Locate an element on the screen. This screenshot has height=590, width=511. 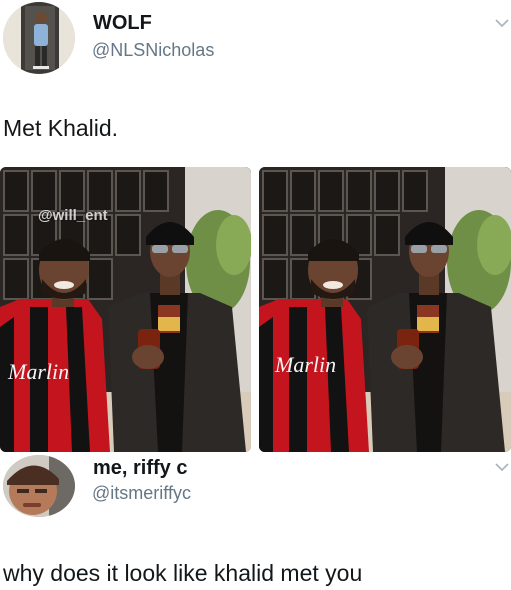
user-handle: @itsmeriffyc is located at coordinates (141, 493).